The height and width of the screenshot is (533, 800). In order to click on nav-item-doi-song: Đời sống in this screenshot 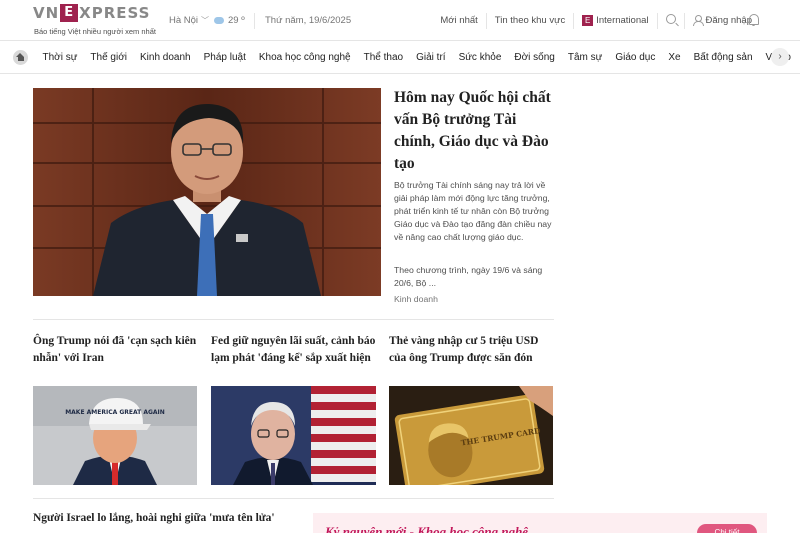, I will do `click(534, 57)`.